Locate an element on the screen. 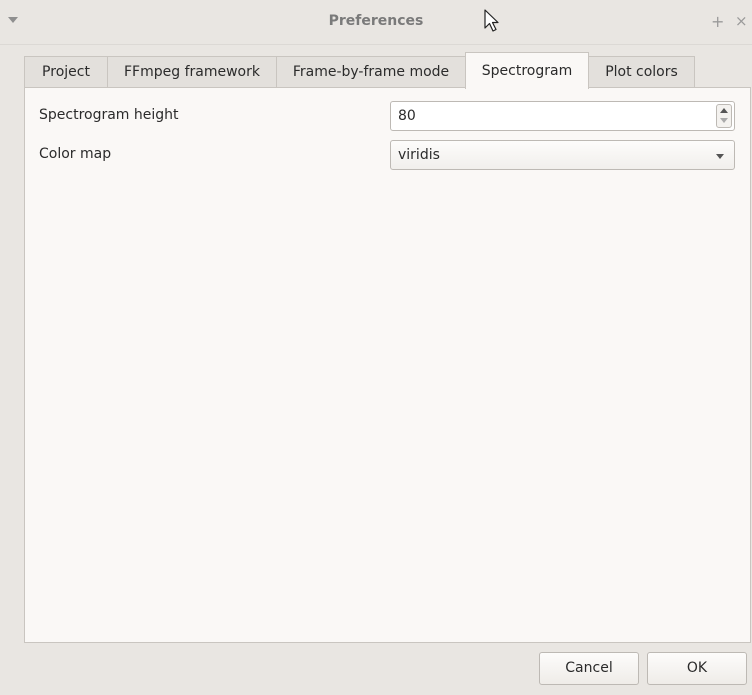  spectrogram-height-spinbox: 80 is located at coordinates (562, 116).